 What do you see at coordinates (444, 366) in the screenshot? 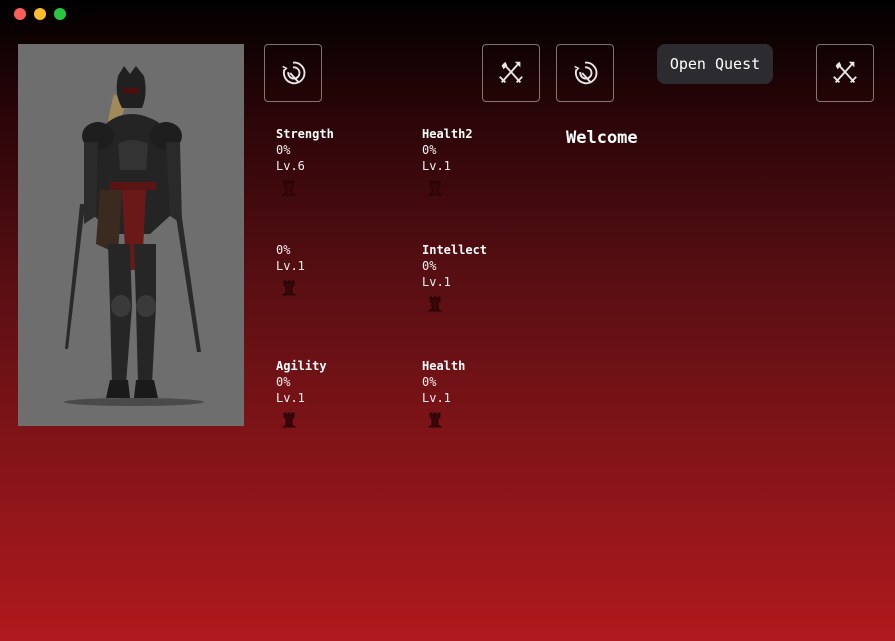
I see `stat-name: Health` at bounding box center [444, 366].